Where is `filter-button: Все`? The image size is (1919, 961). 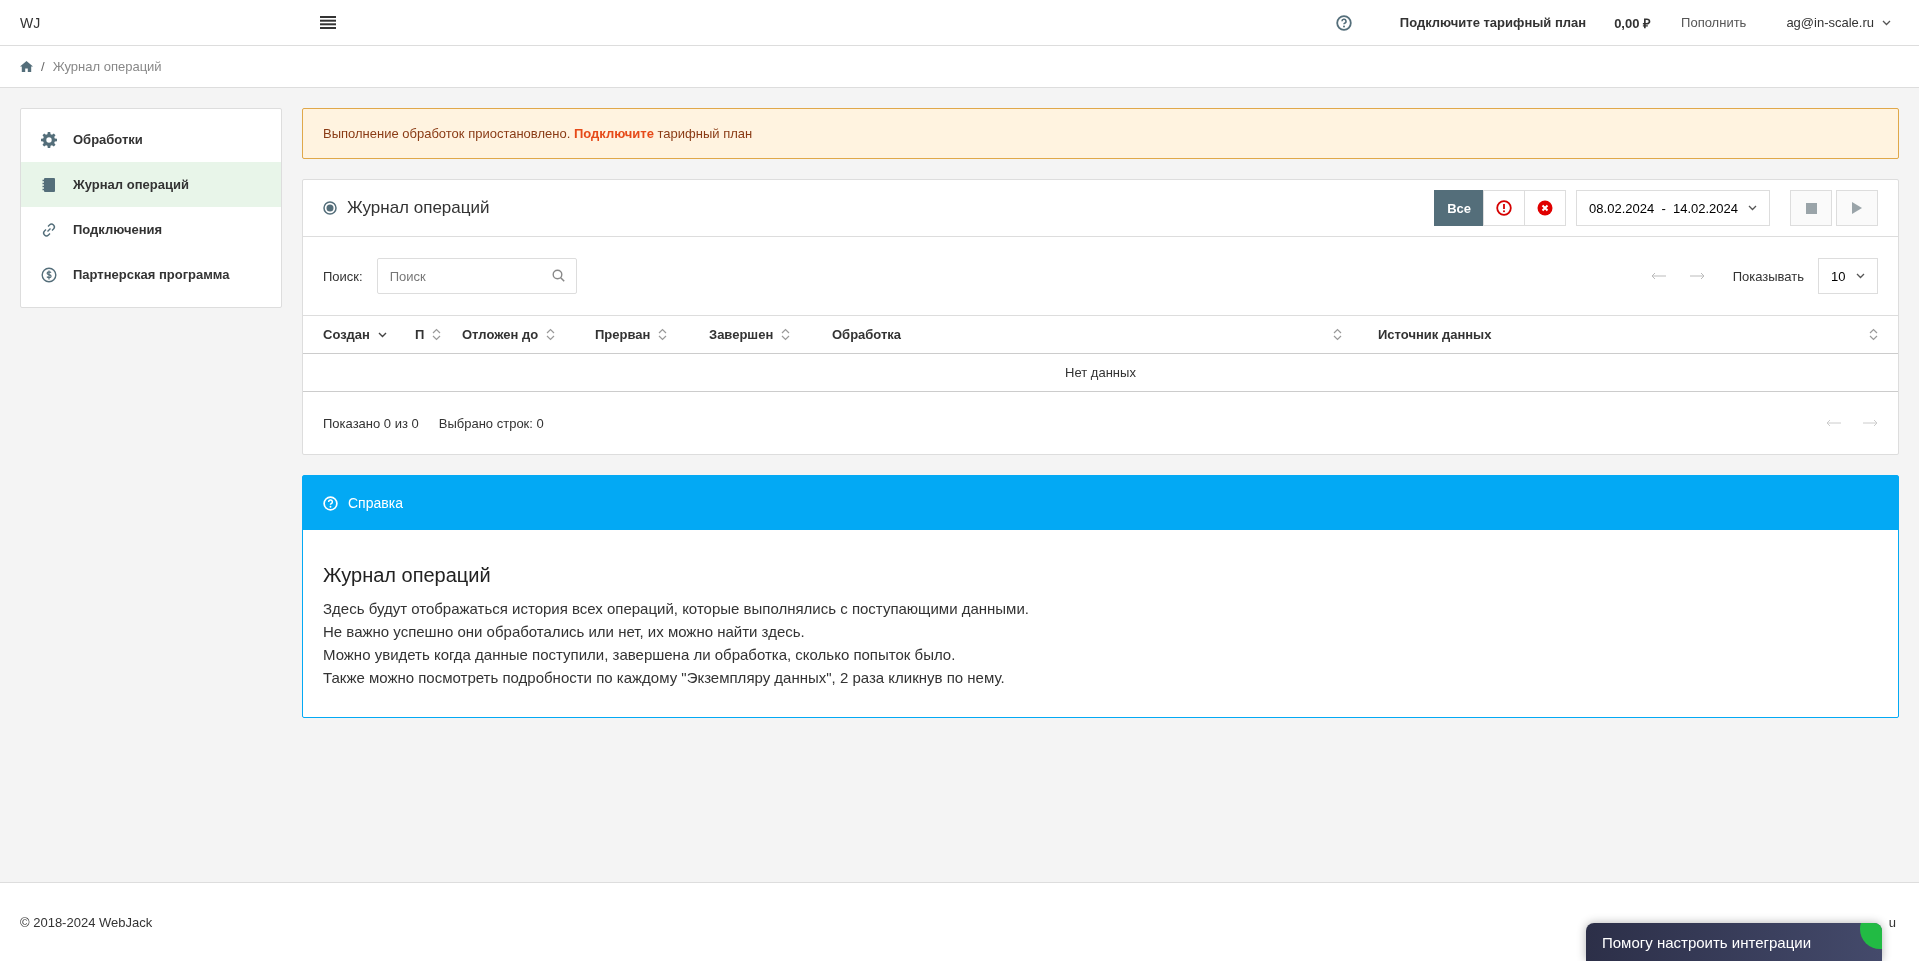
filter-button: Все is located at coordinates (1459, 208).